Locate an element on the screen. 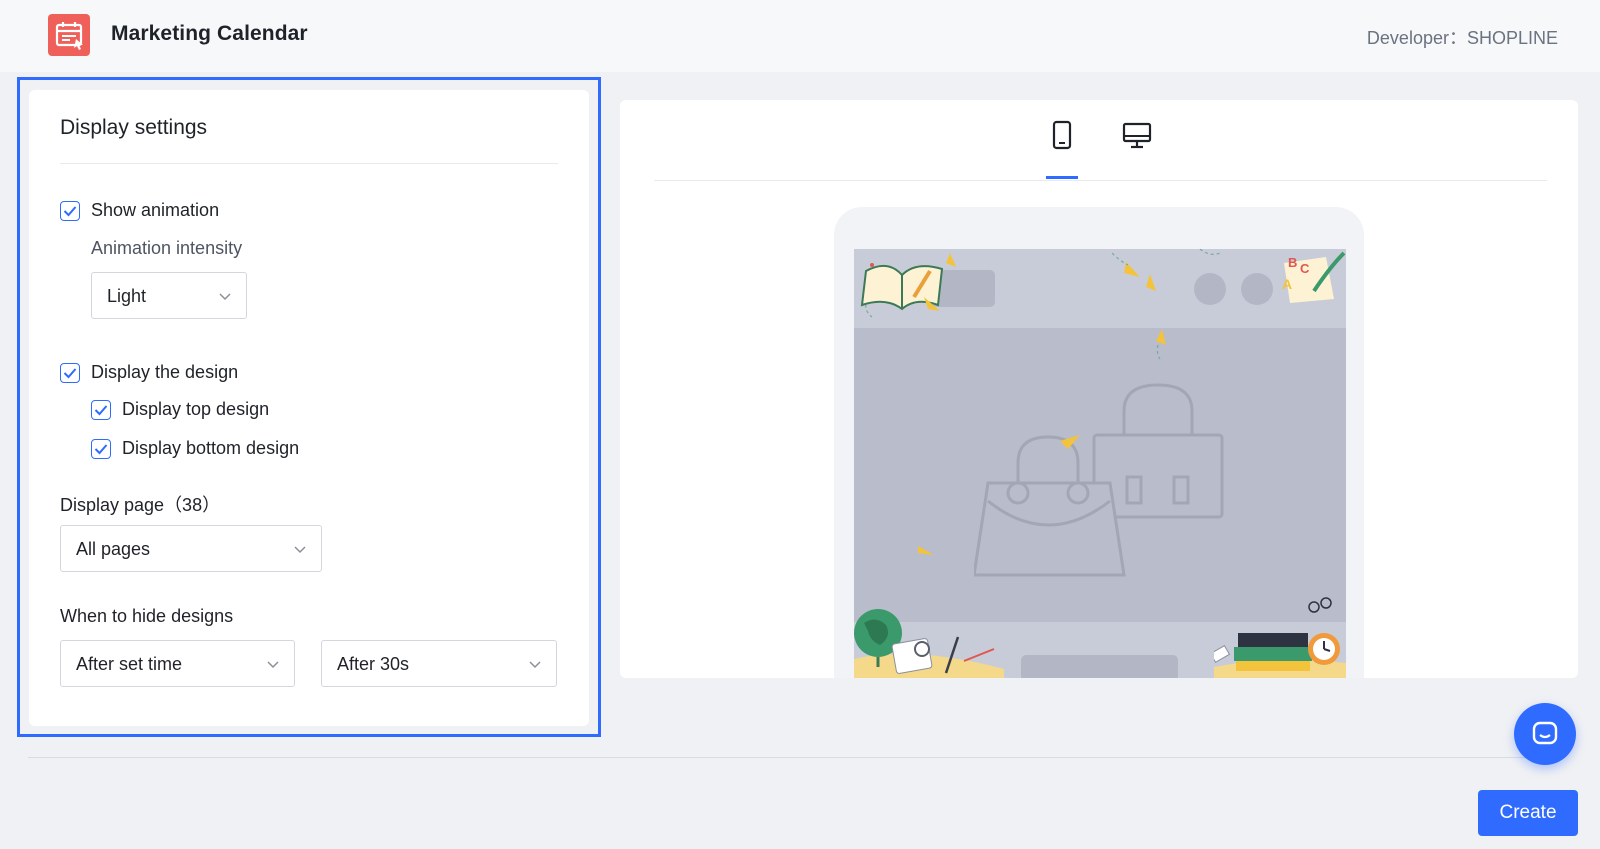 Image resolution: width=1600 pixels, height=849 pixels. calendar-icon is located at coordinates (69, 35).